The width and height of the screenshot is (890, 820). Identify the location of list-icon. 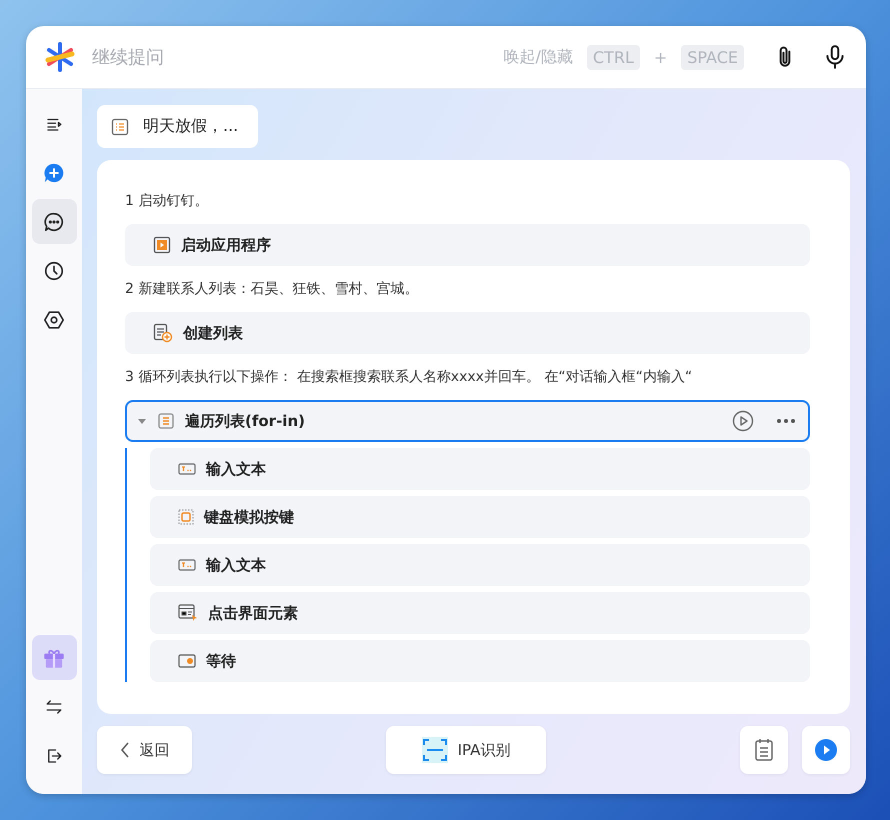
(120, 127).